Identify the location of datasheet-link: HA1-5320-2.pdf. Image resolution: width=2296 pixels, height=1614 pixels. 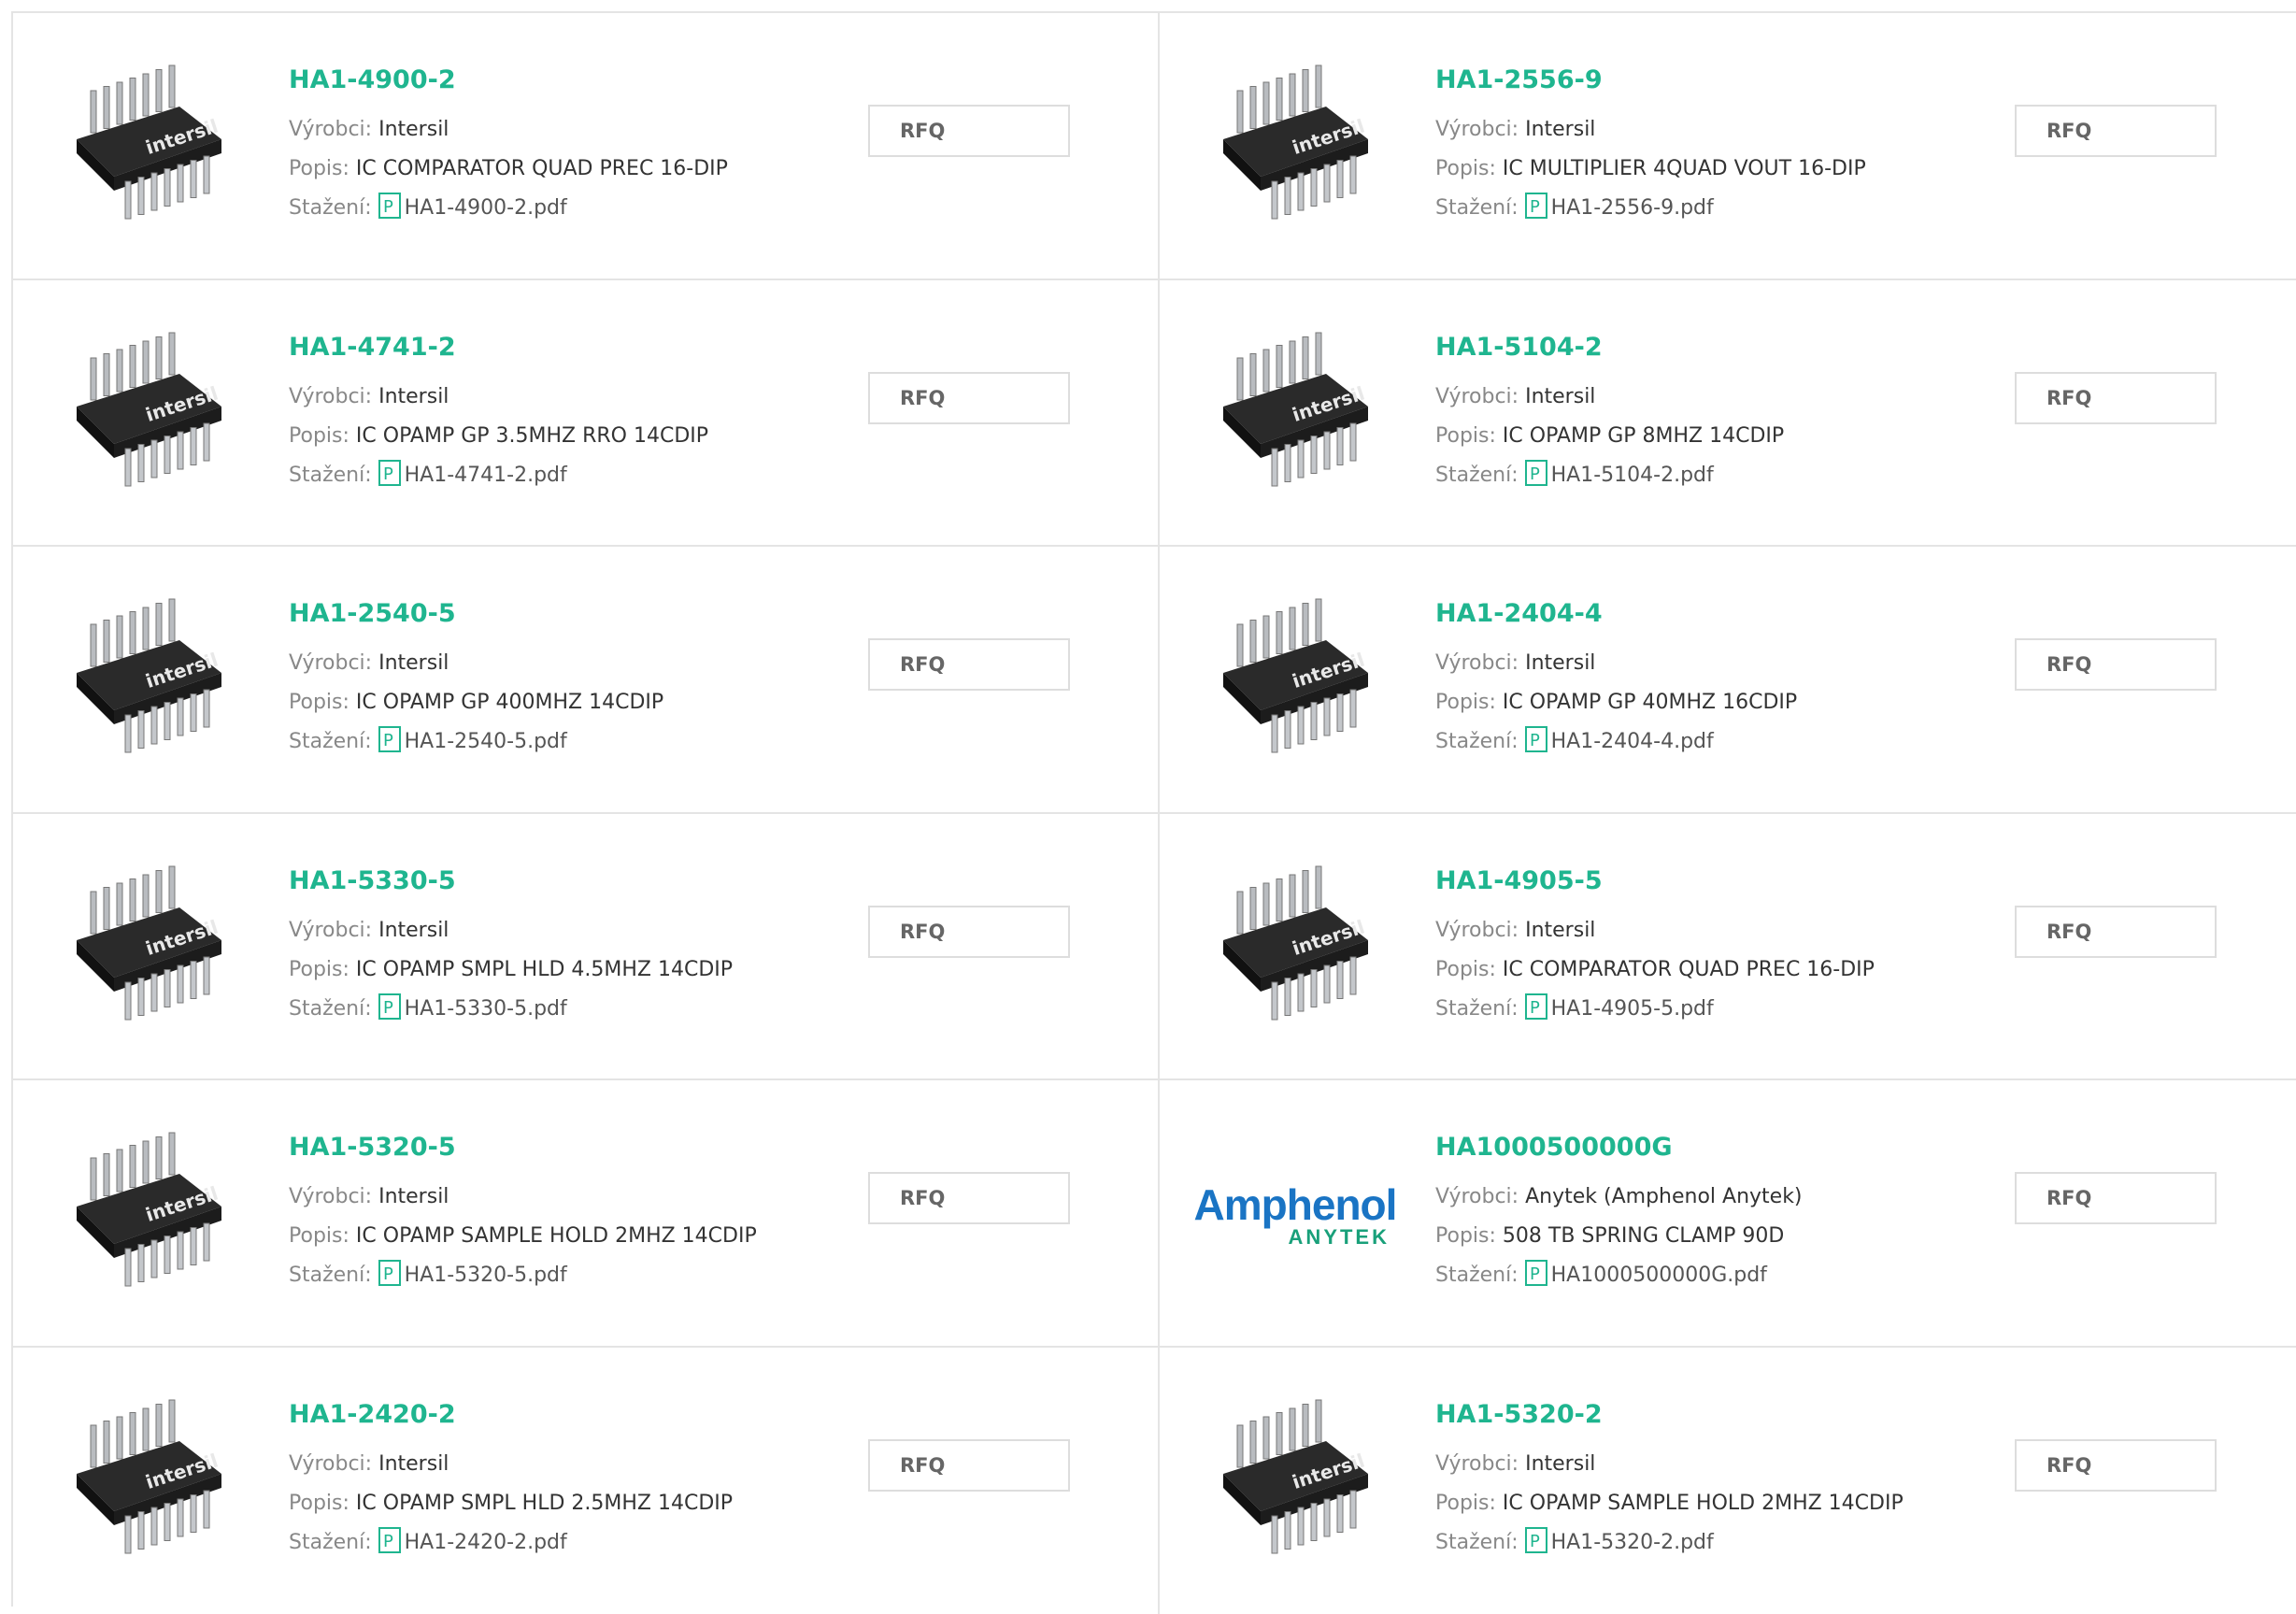
(1632, 1542).